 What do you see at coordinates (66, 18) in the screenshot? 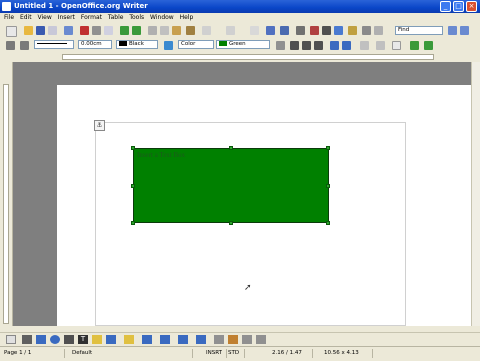
I see `menu-insert: Insert` at bounding box center [66, 18].